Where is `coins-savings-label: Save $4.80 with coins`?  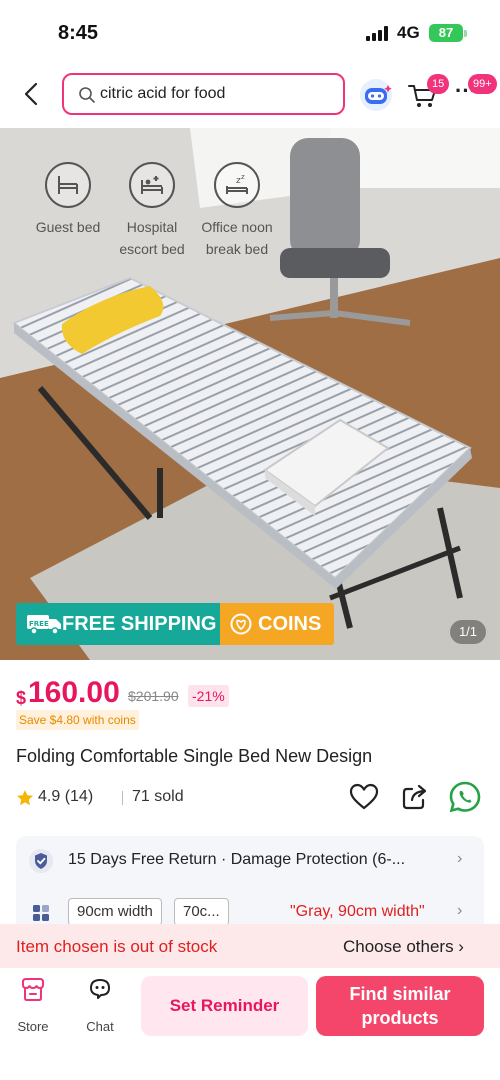 coins-savings-label: Save $4.80 with coins is located at coordinates (77, 720).